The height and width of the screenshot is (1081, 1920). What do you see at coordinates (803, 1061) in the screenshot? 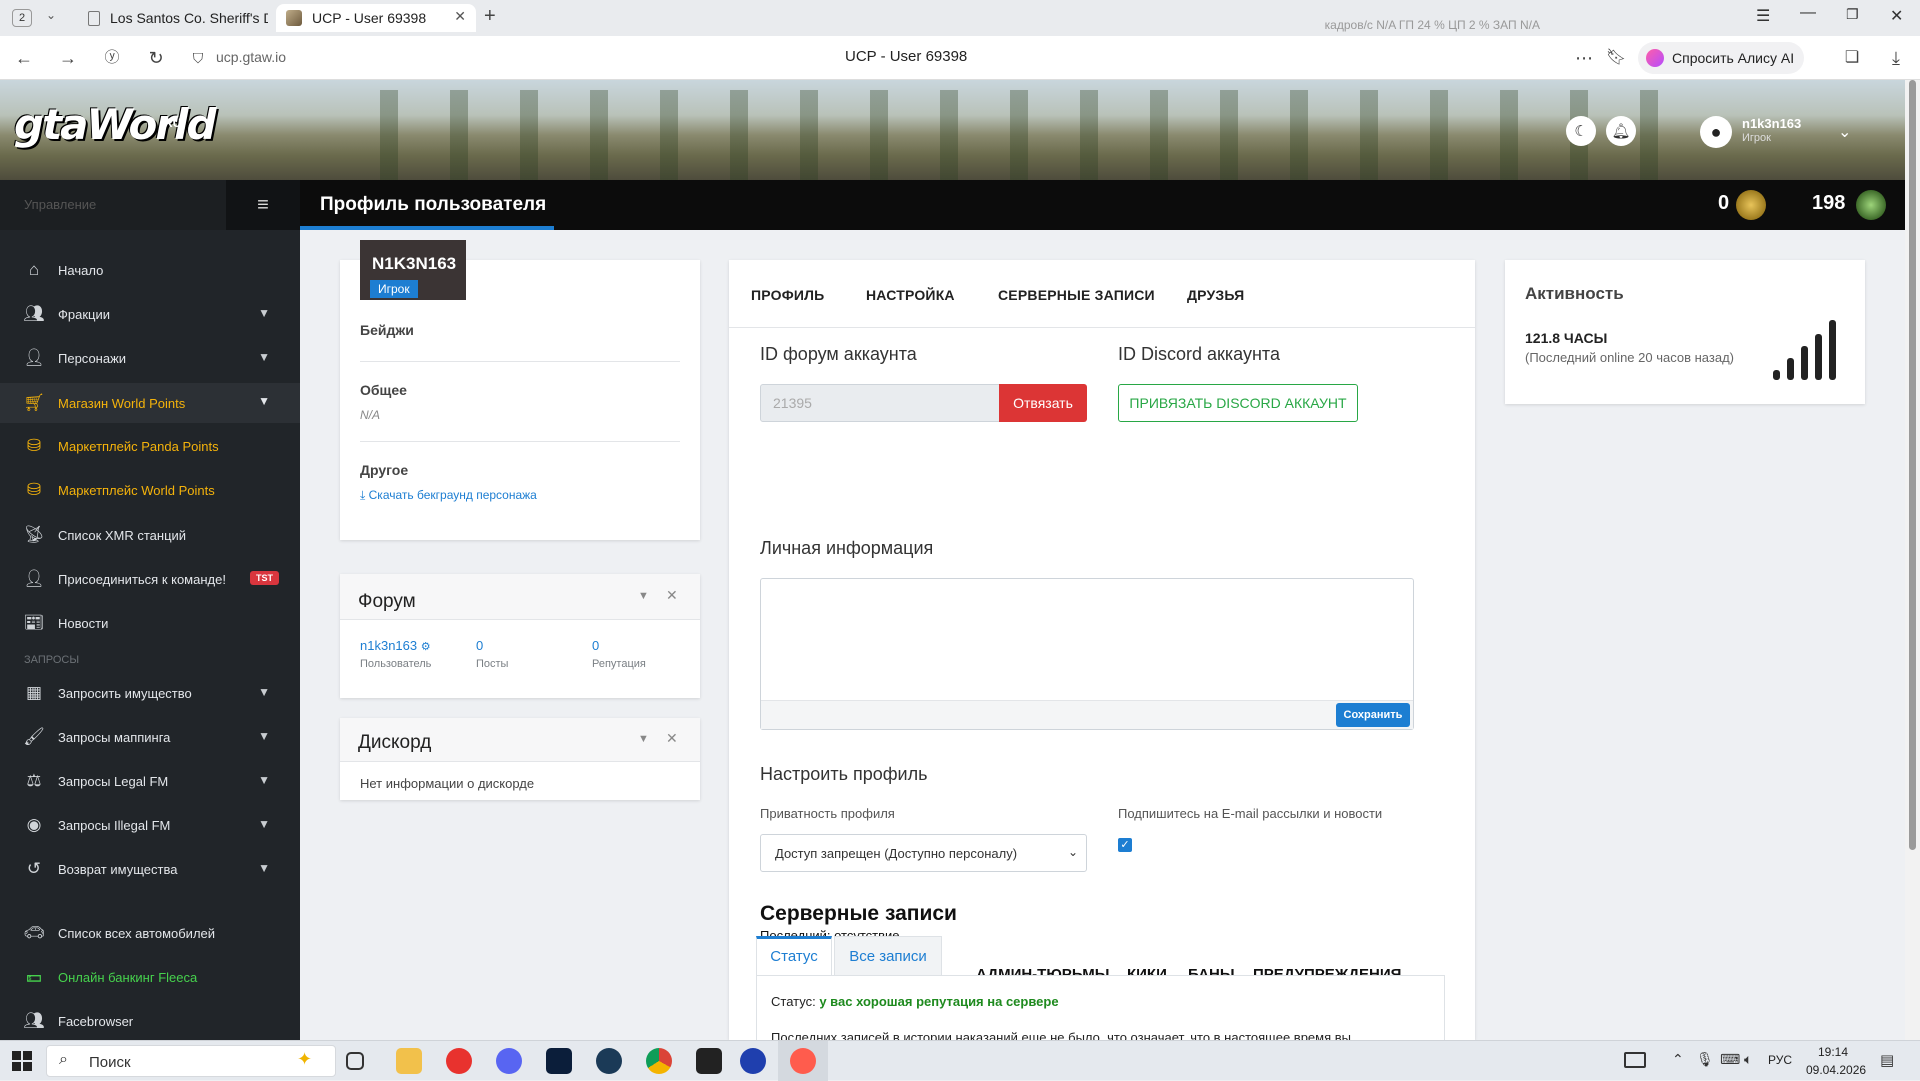
I see `yandex-app-icon` at bounding box center [803, 1061].